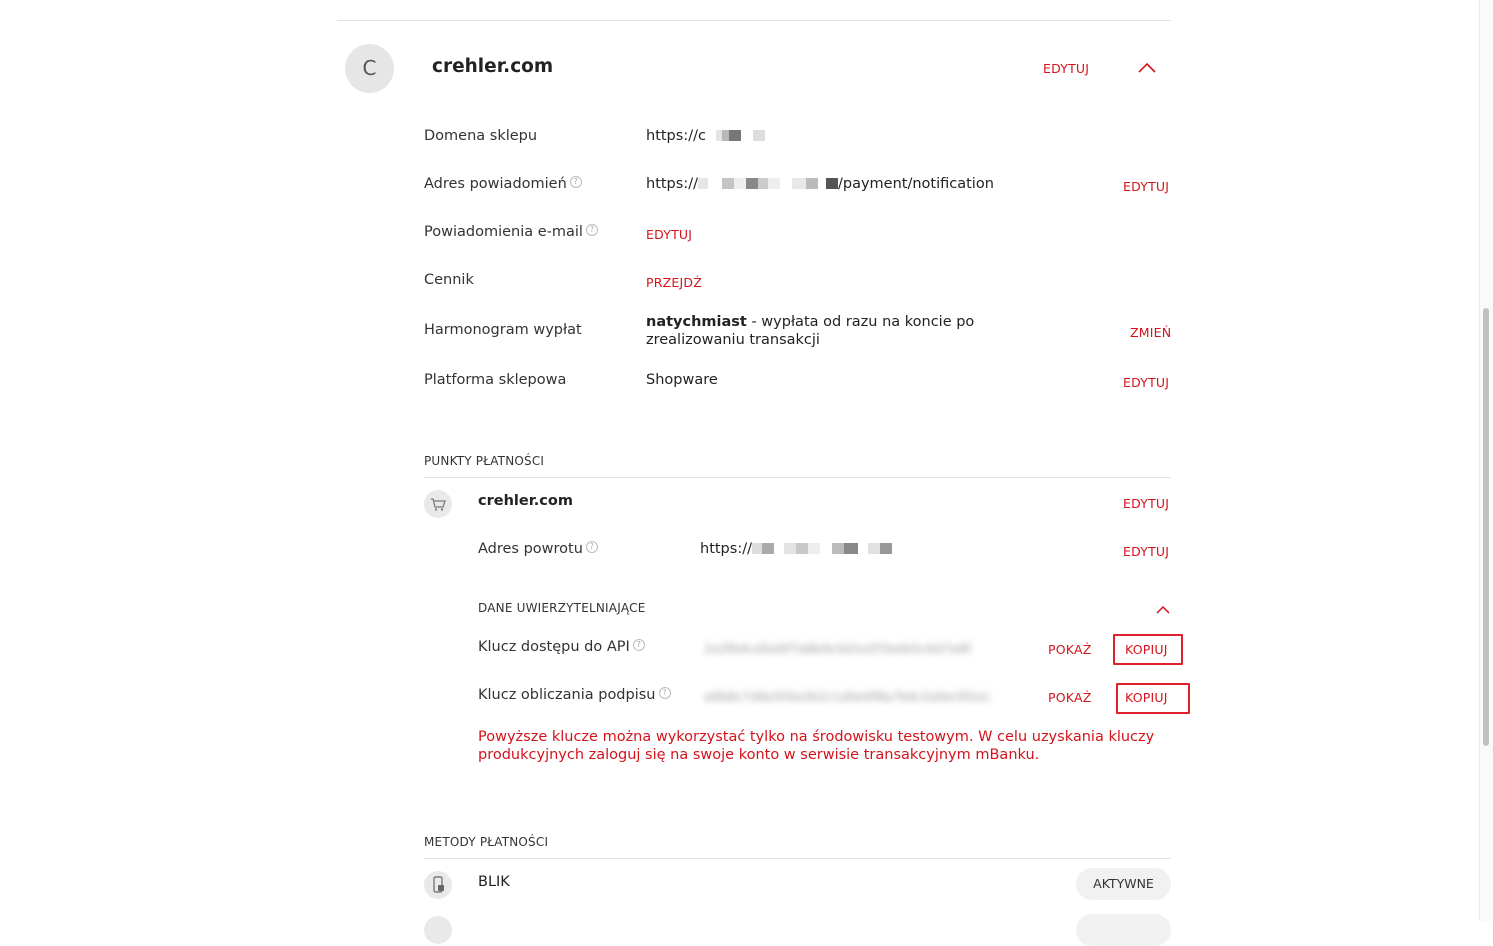 Image resolution: width=1493 pixels, height=946 pixels. I want to click on pricing-go-button: PRZEJDŹ, so click(674, 282).